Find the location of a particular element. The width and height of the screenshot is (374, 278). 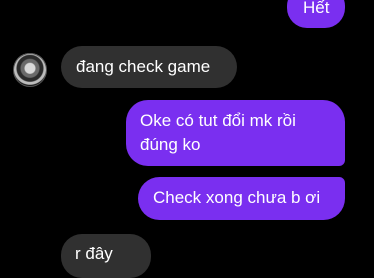

message-text: Hết is located at coordinates (316, 8).